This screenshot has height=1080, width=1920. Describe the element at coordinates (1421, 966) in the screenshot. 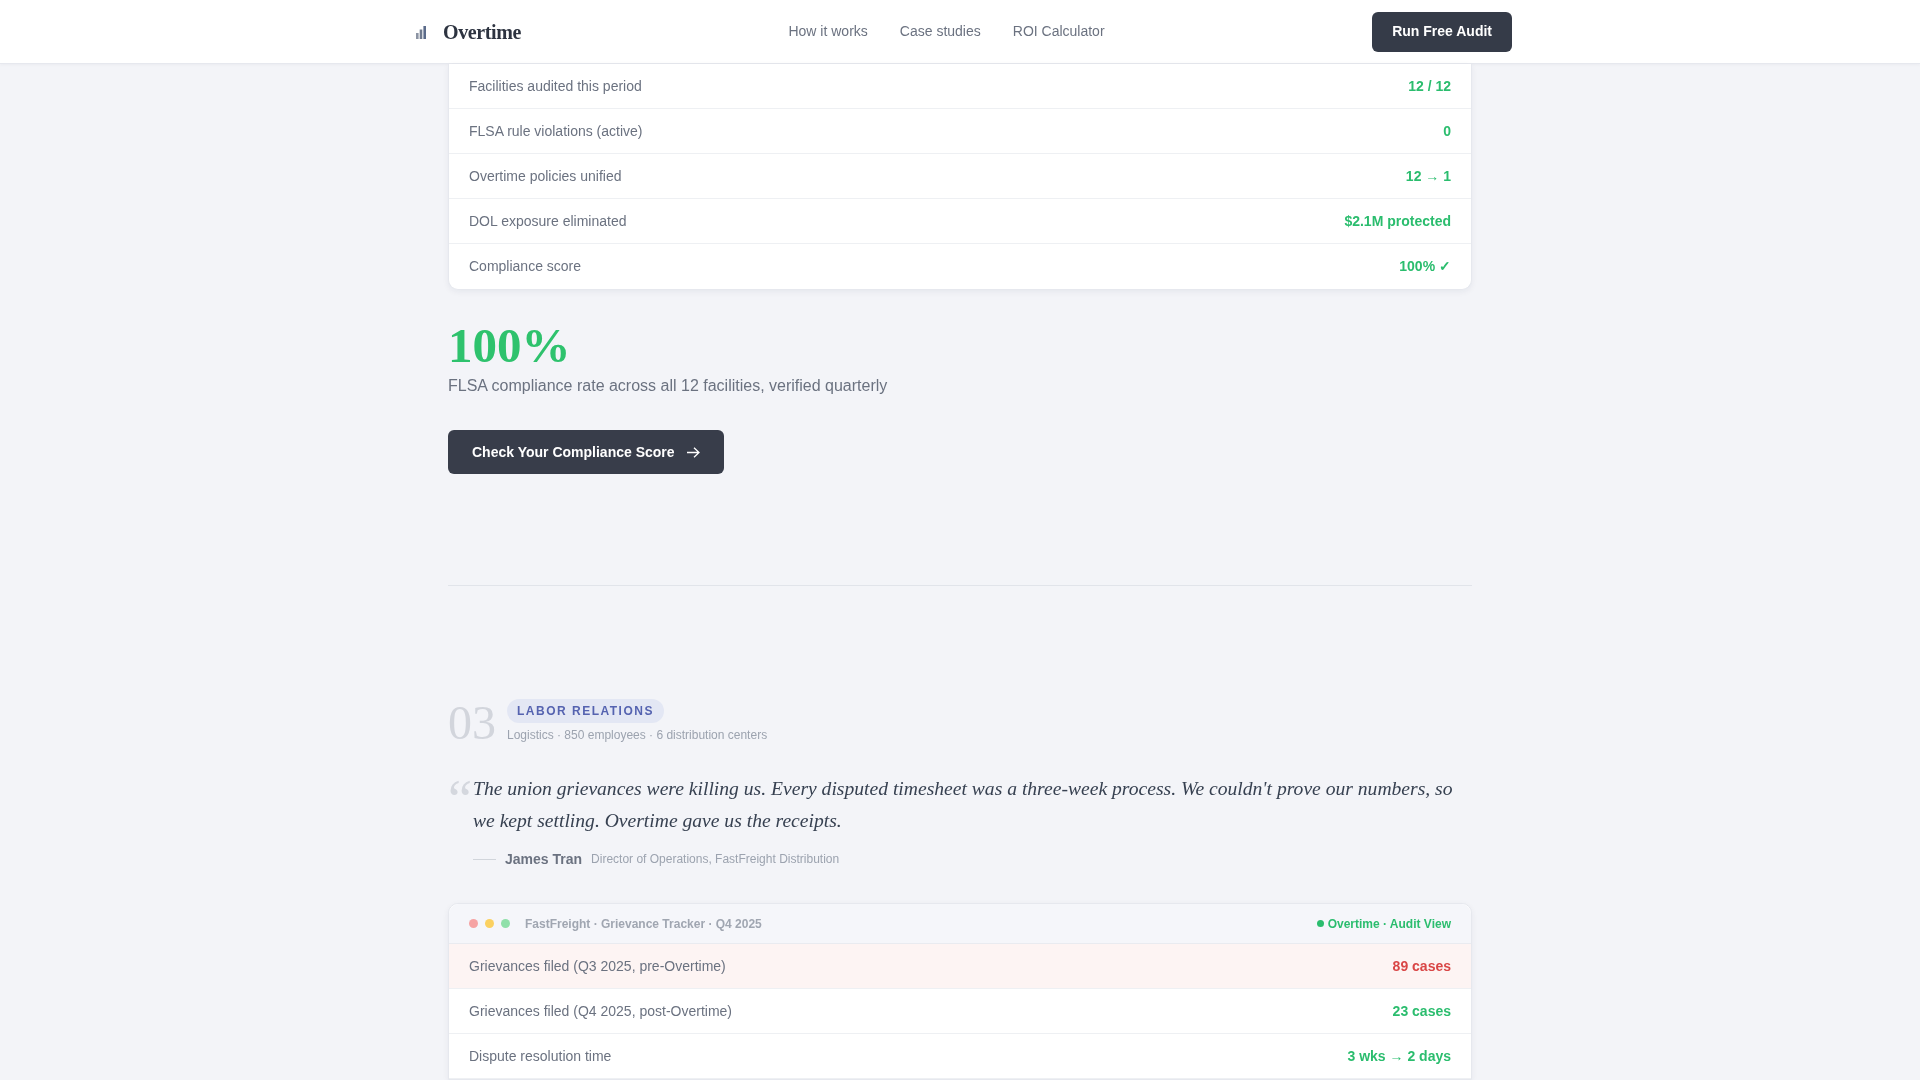

I see `metric-value: 89 cases` at that location.